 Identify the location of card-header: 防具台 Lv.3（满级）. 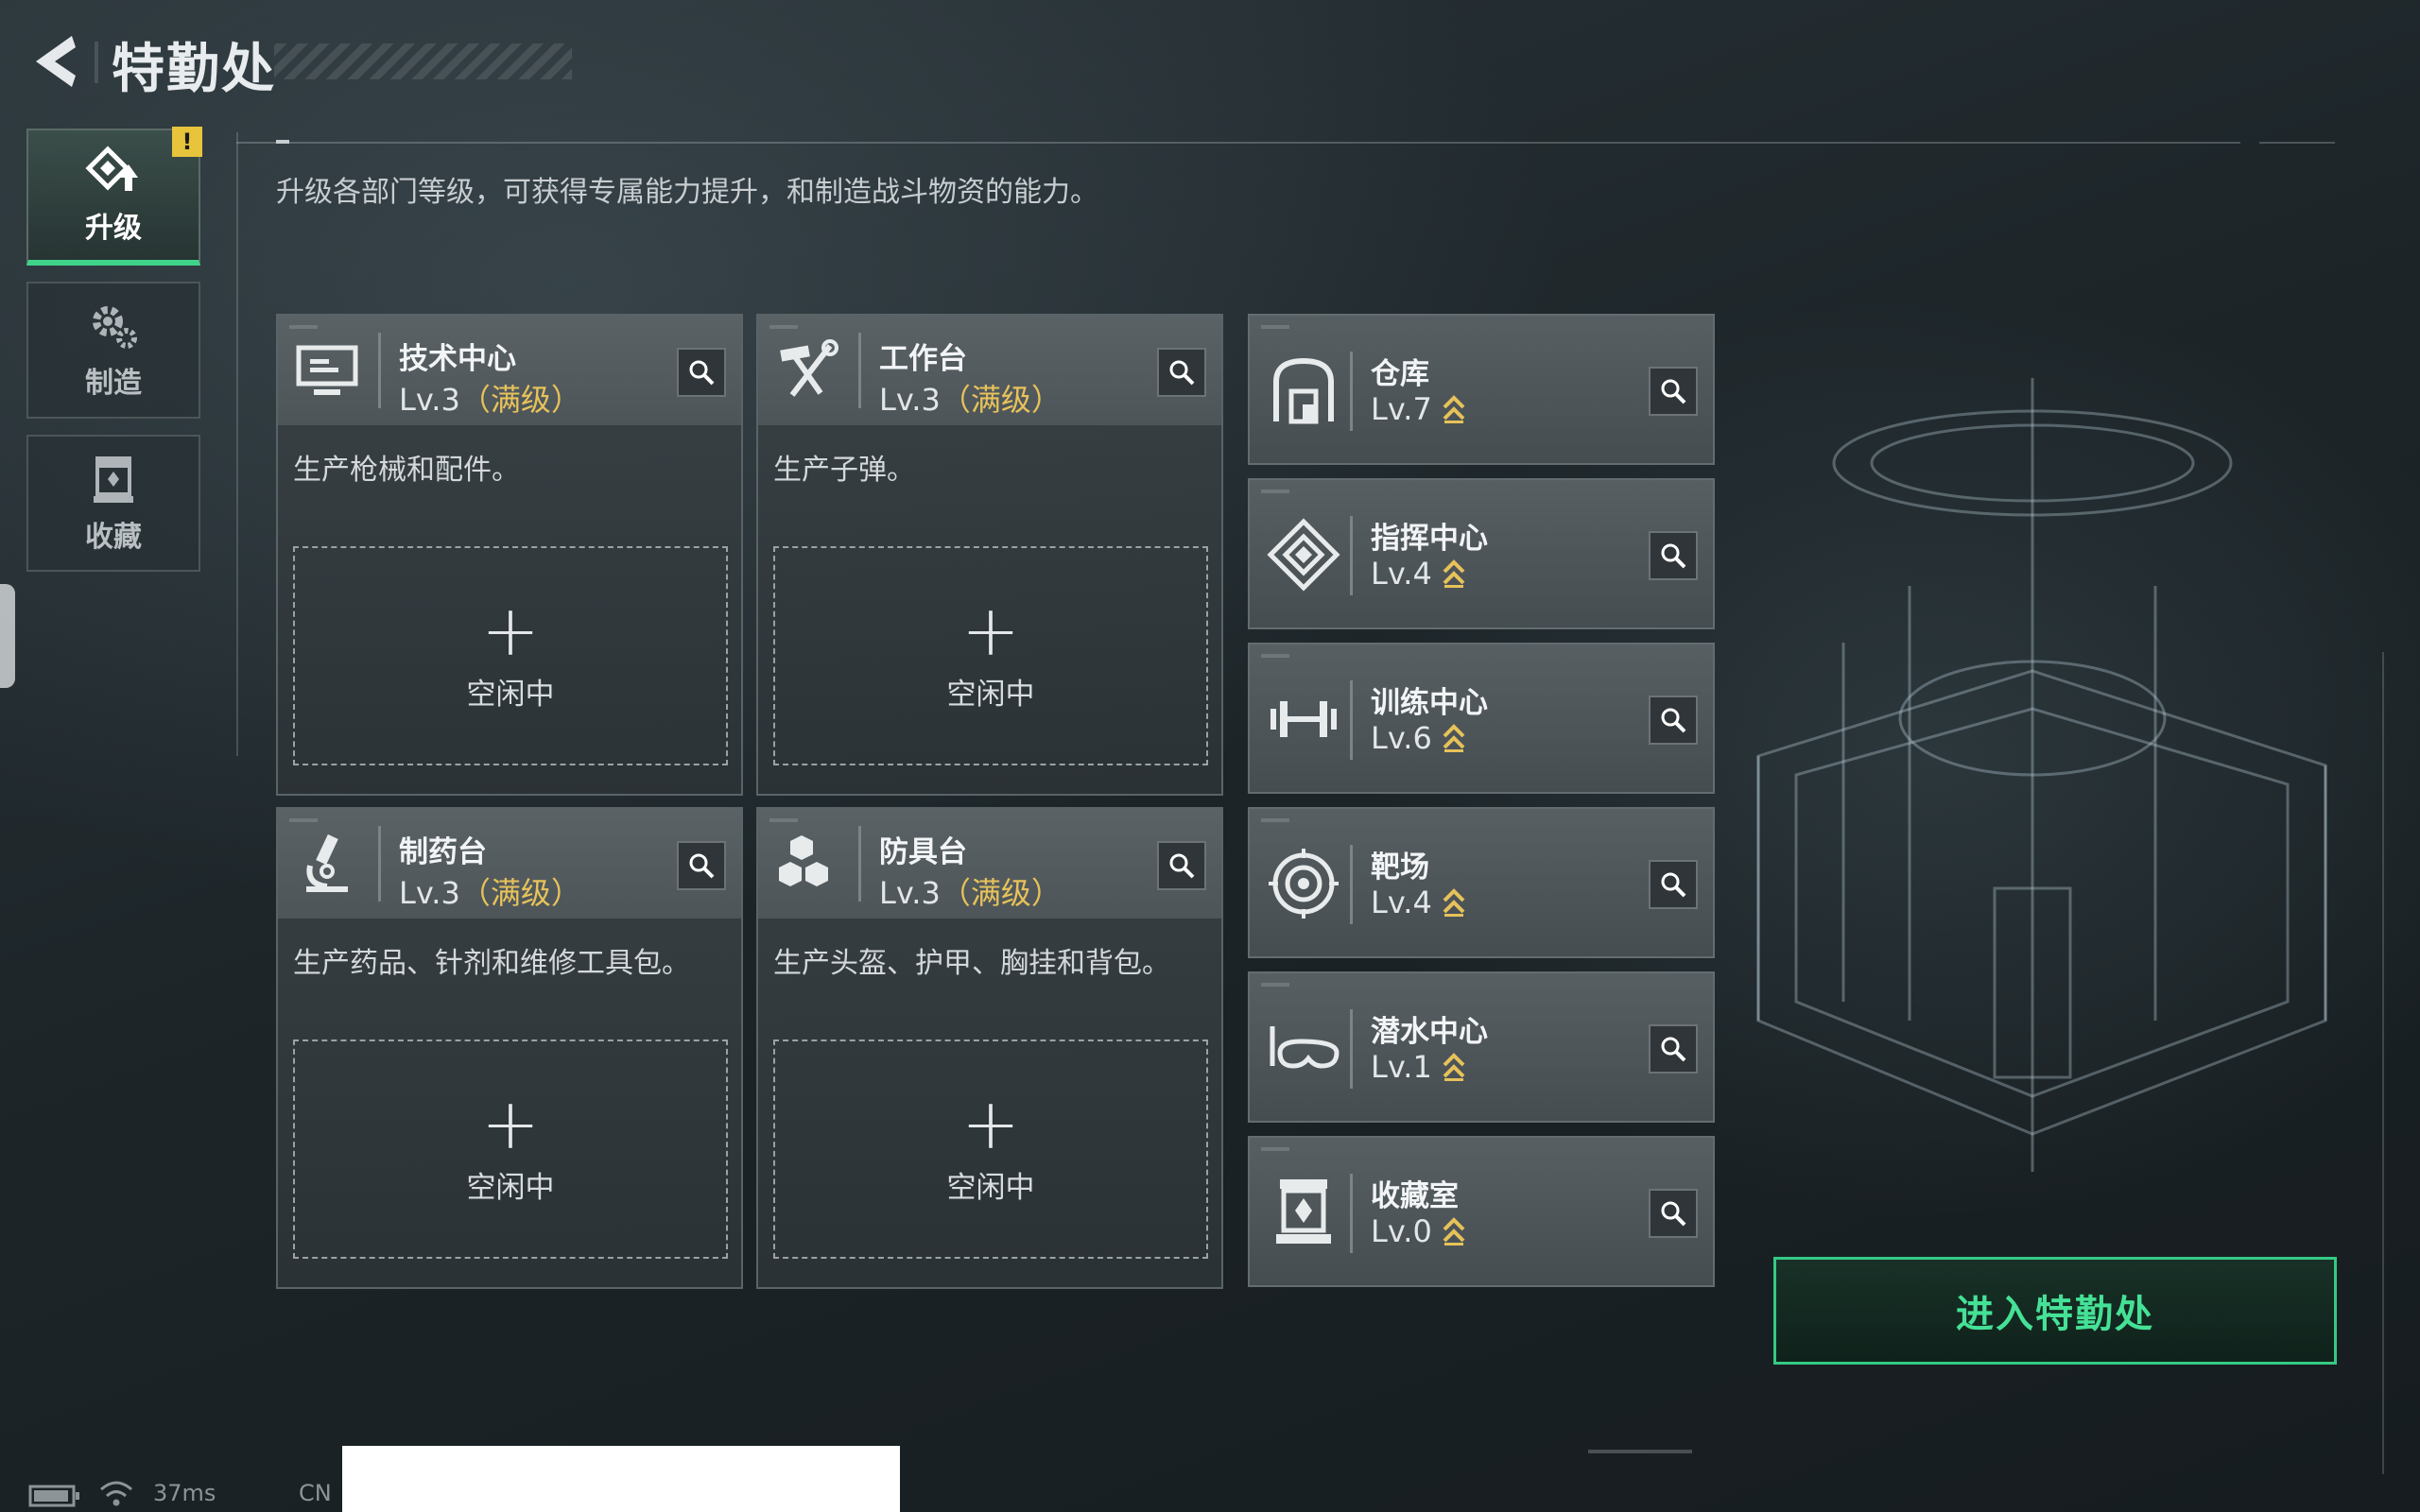
(990, 864).